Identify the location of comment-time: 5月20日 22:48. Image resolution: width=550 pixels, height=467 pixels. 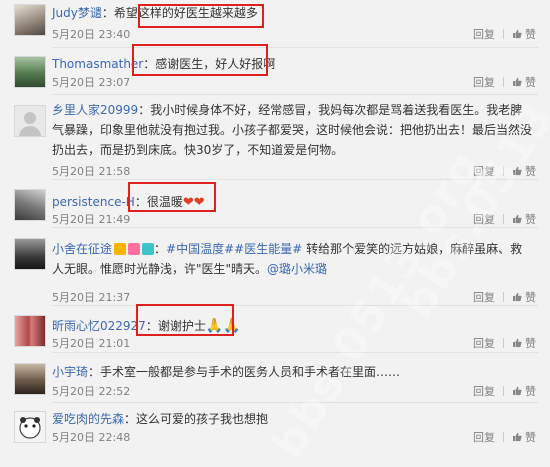
(91, 437).